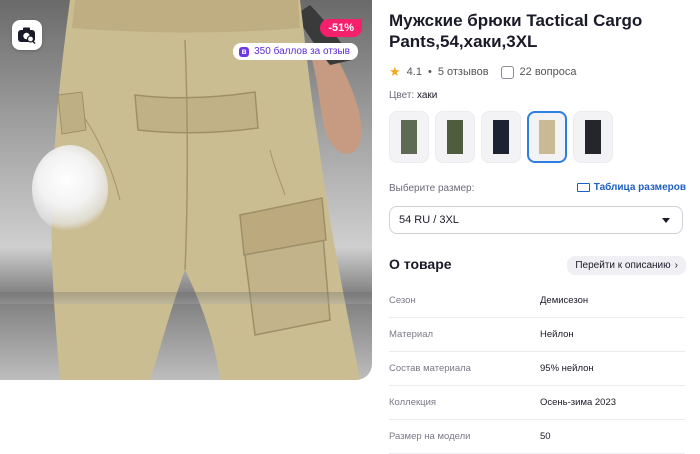 This screenshot has width=700, height=454. I want to click on floor-stripe, so click(186, 298).